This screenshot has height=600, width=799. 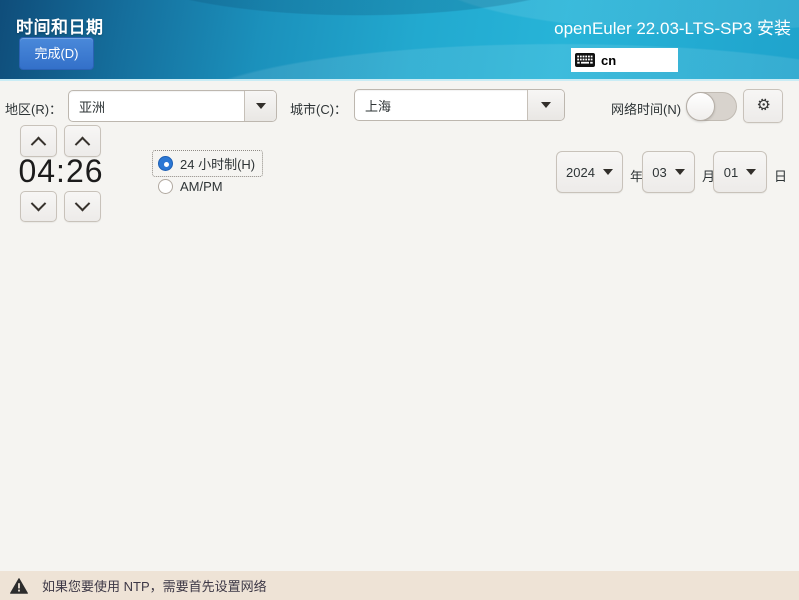 I want to click on radio-ampm-label: AM/PM, so click(x=201, y=186).